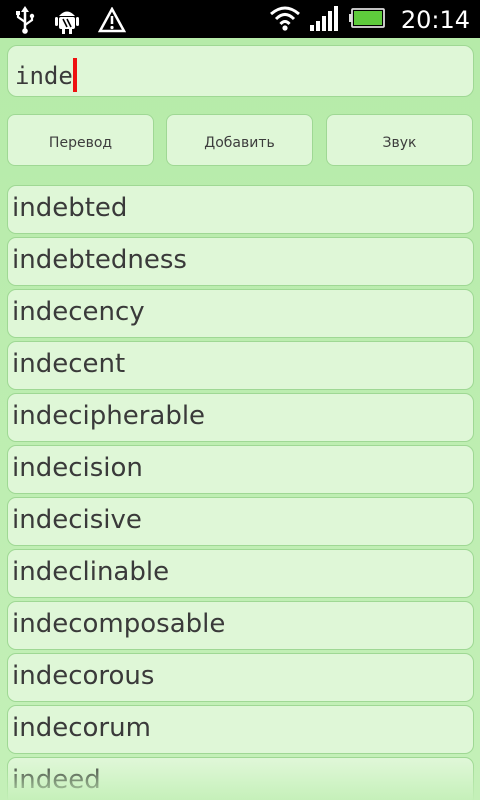 The width and height of the screenshot is (480, 800). Describe the element at coordinates (81, 728) in the screenshot. I see `list-item-label: indecorum` at that location.